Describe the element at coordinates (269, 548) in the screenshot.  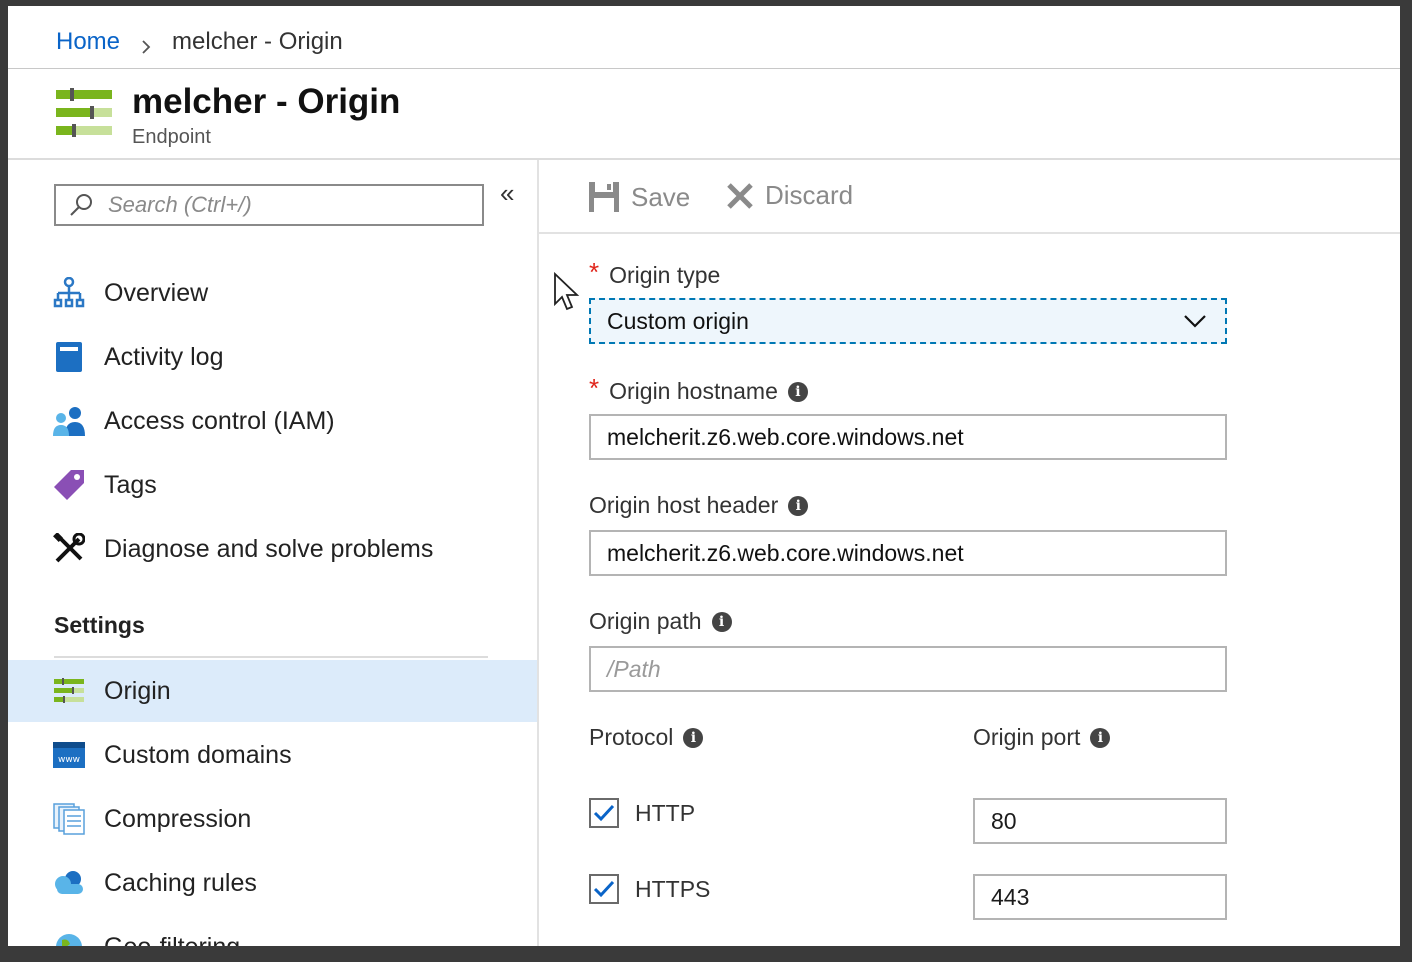
I see `sidebar-item-label: Diagnose and solve problems` at that location.